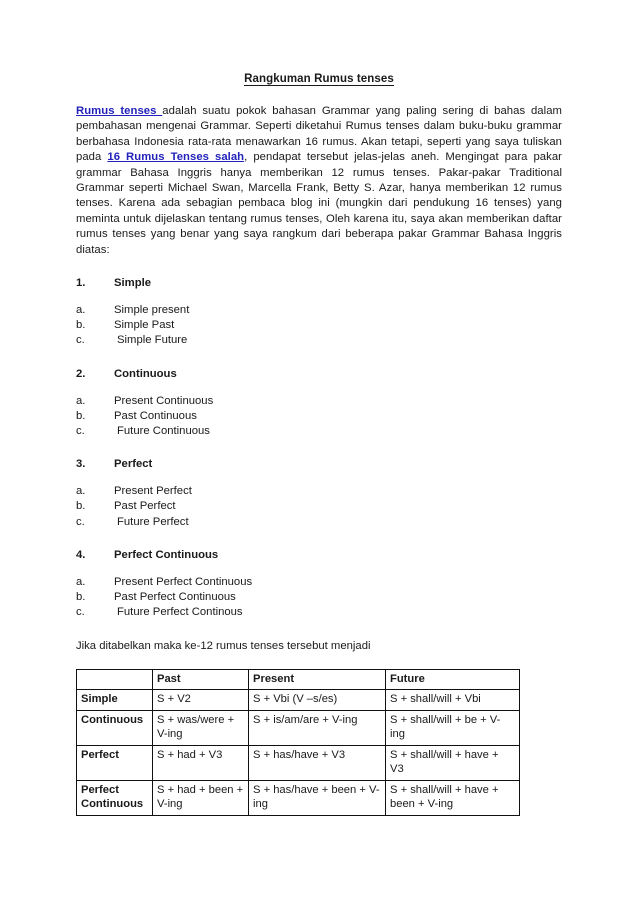 Image resolution: width=638 pixels, height=903 pixels. What do you see at coordinates (200, 762) in the screenshot?
I see `cell-perfect-past: S + had + V3` at bounding box center [200, 762].